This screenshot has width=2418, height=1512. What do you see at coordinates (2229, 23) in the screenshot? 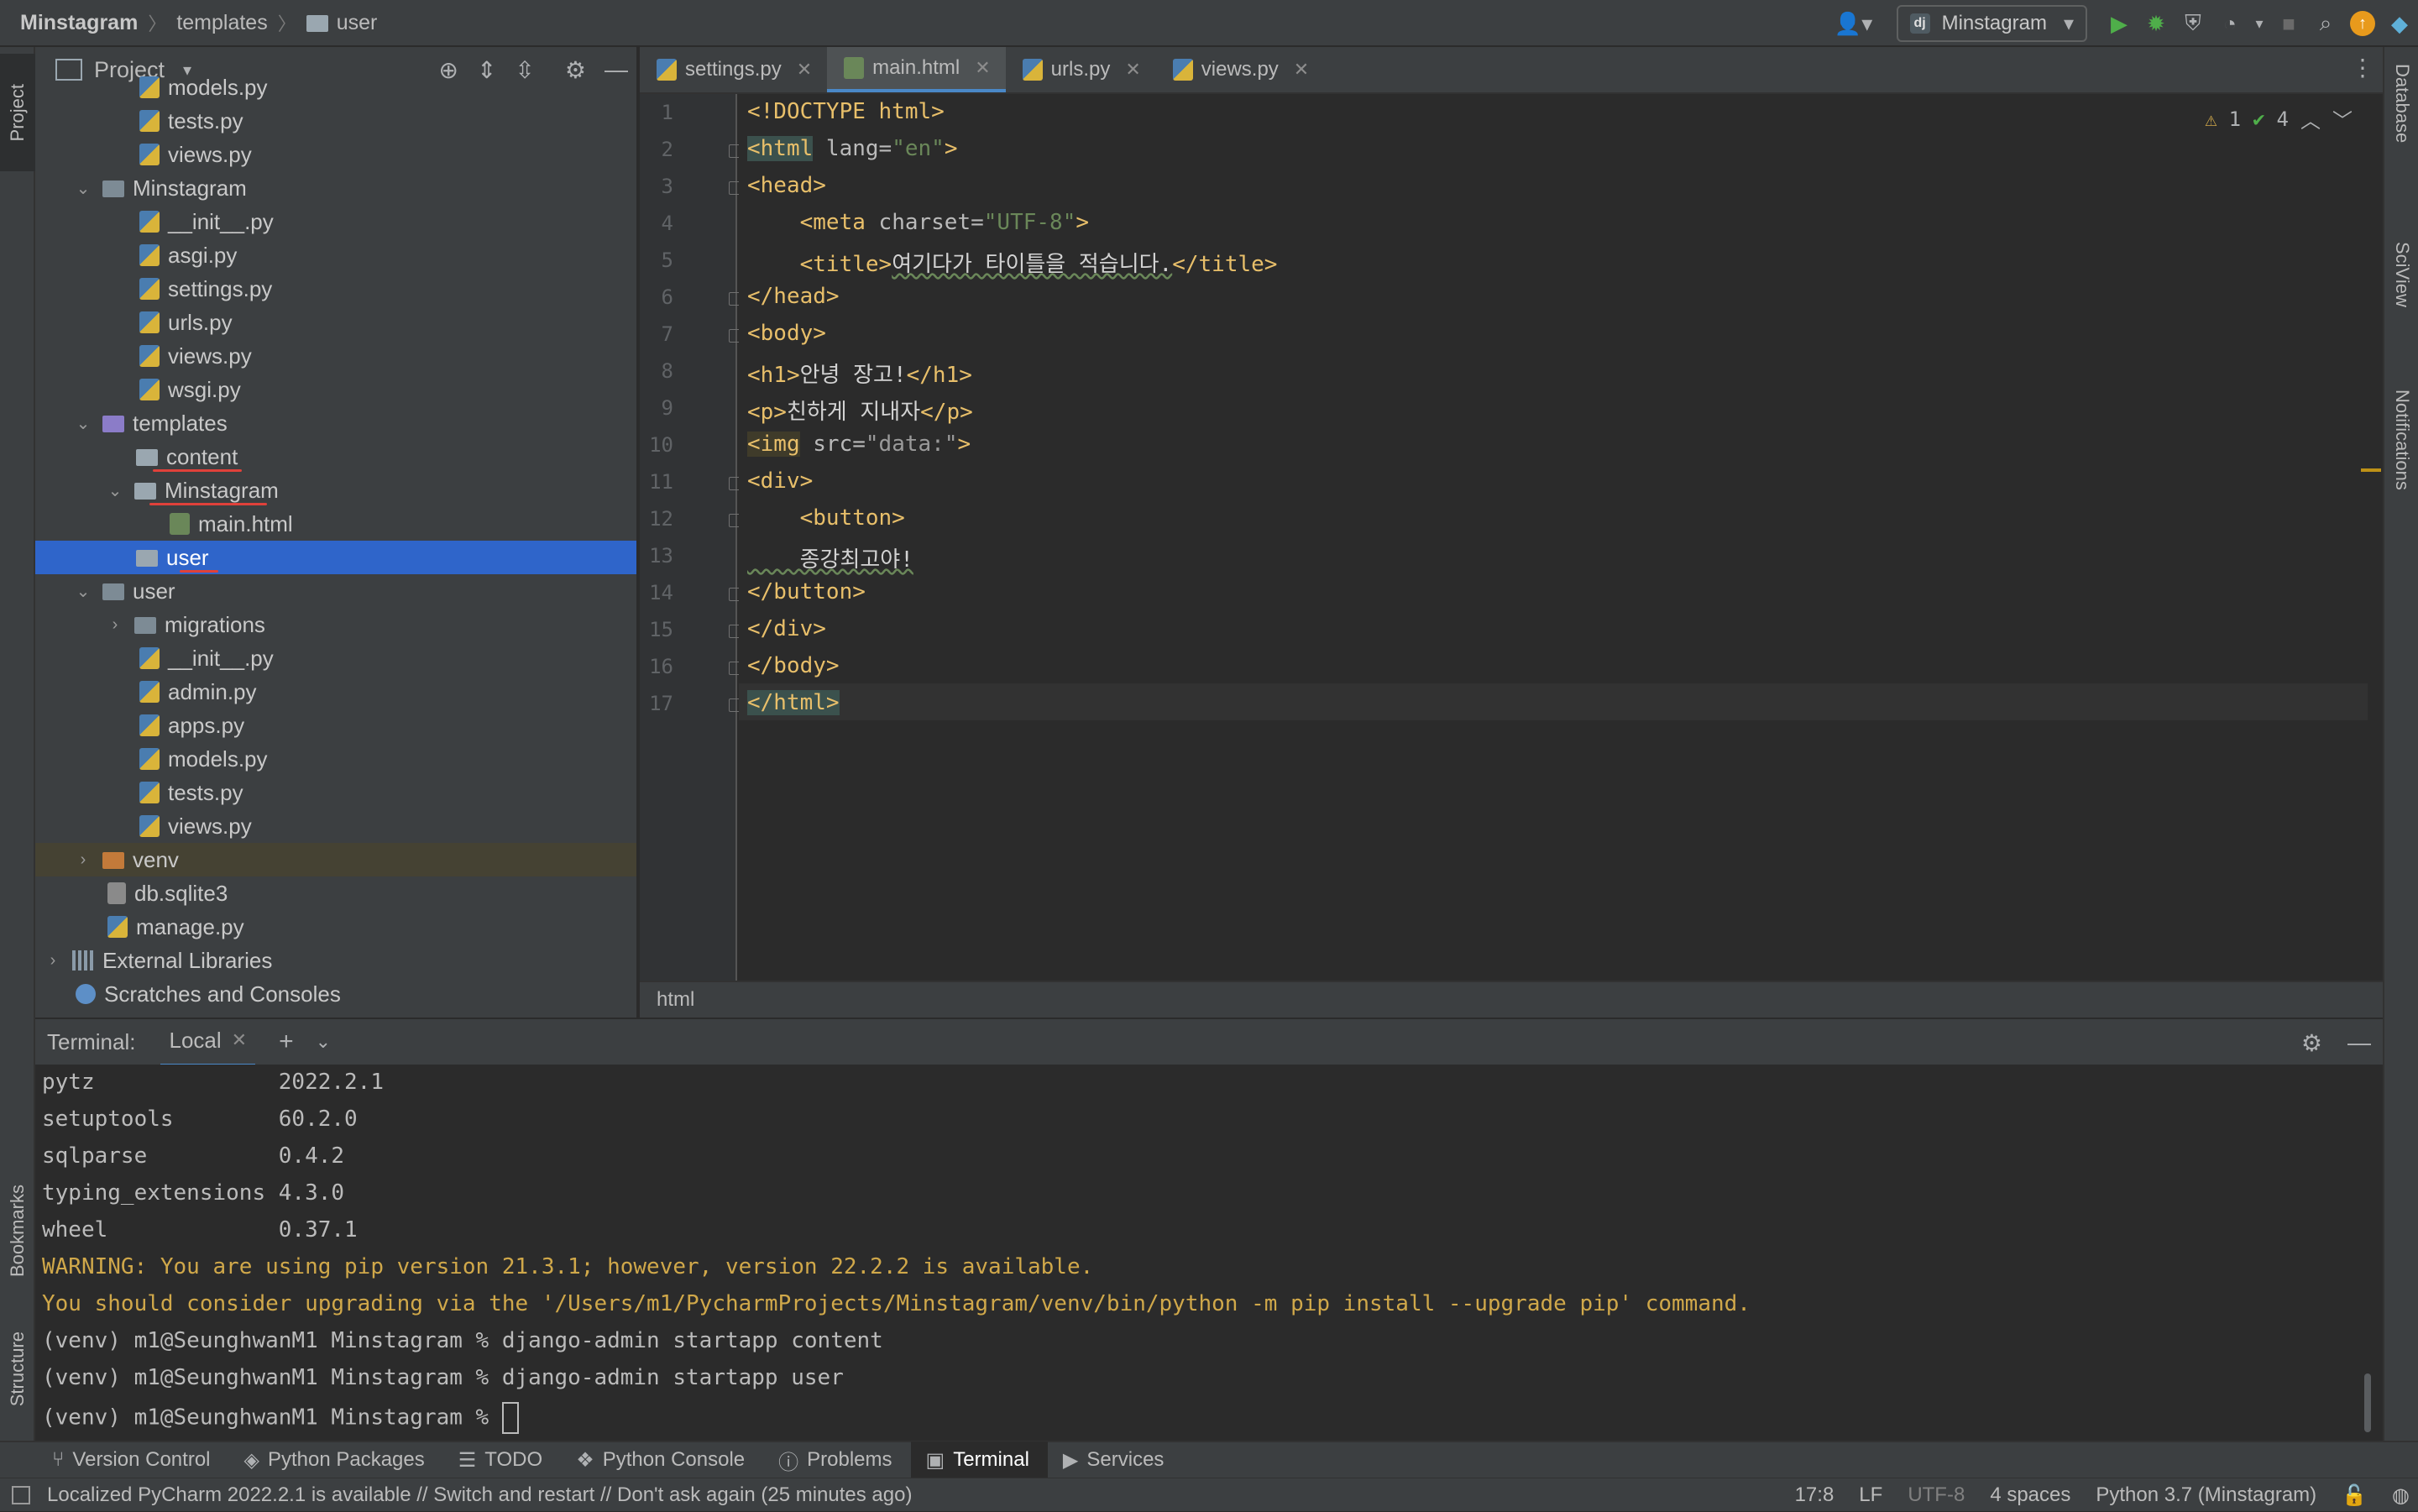
I see `profile-icon: ◔` at bounding box center [2229, 23].